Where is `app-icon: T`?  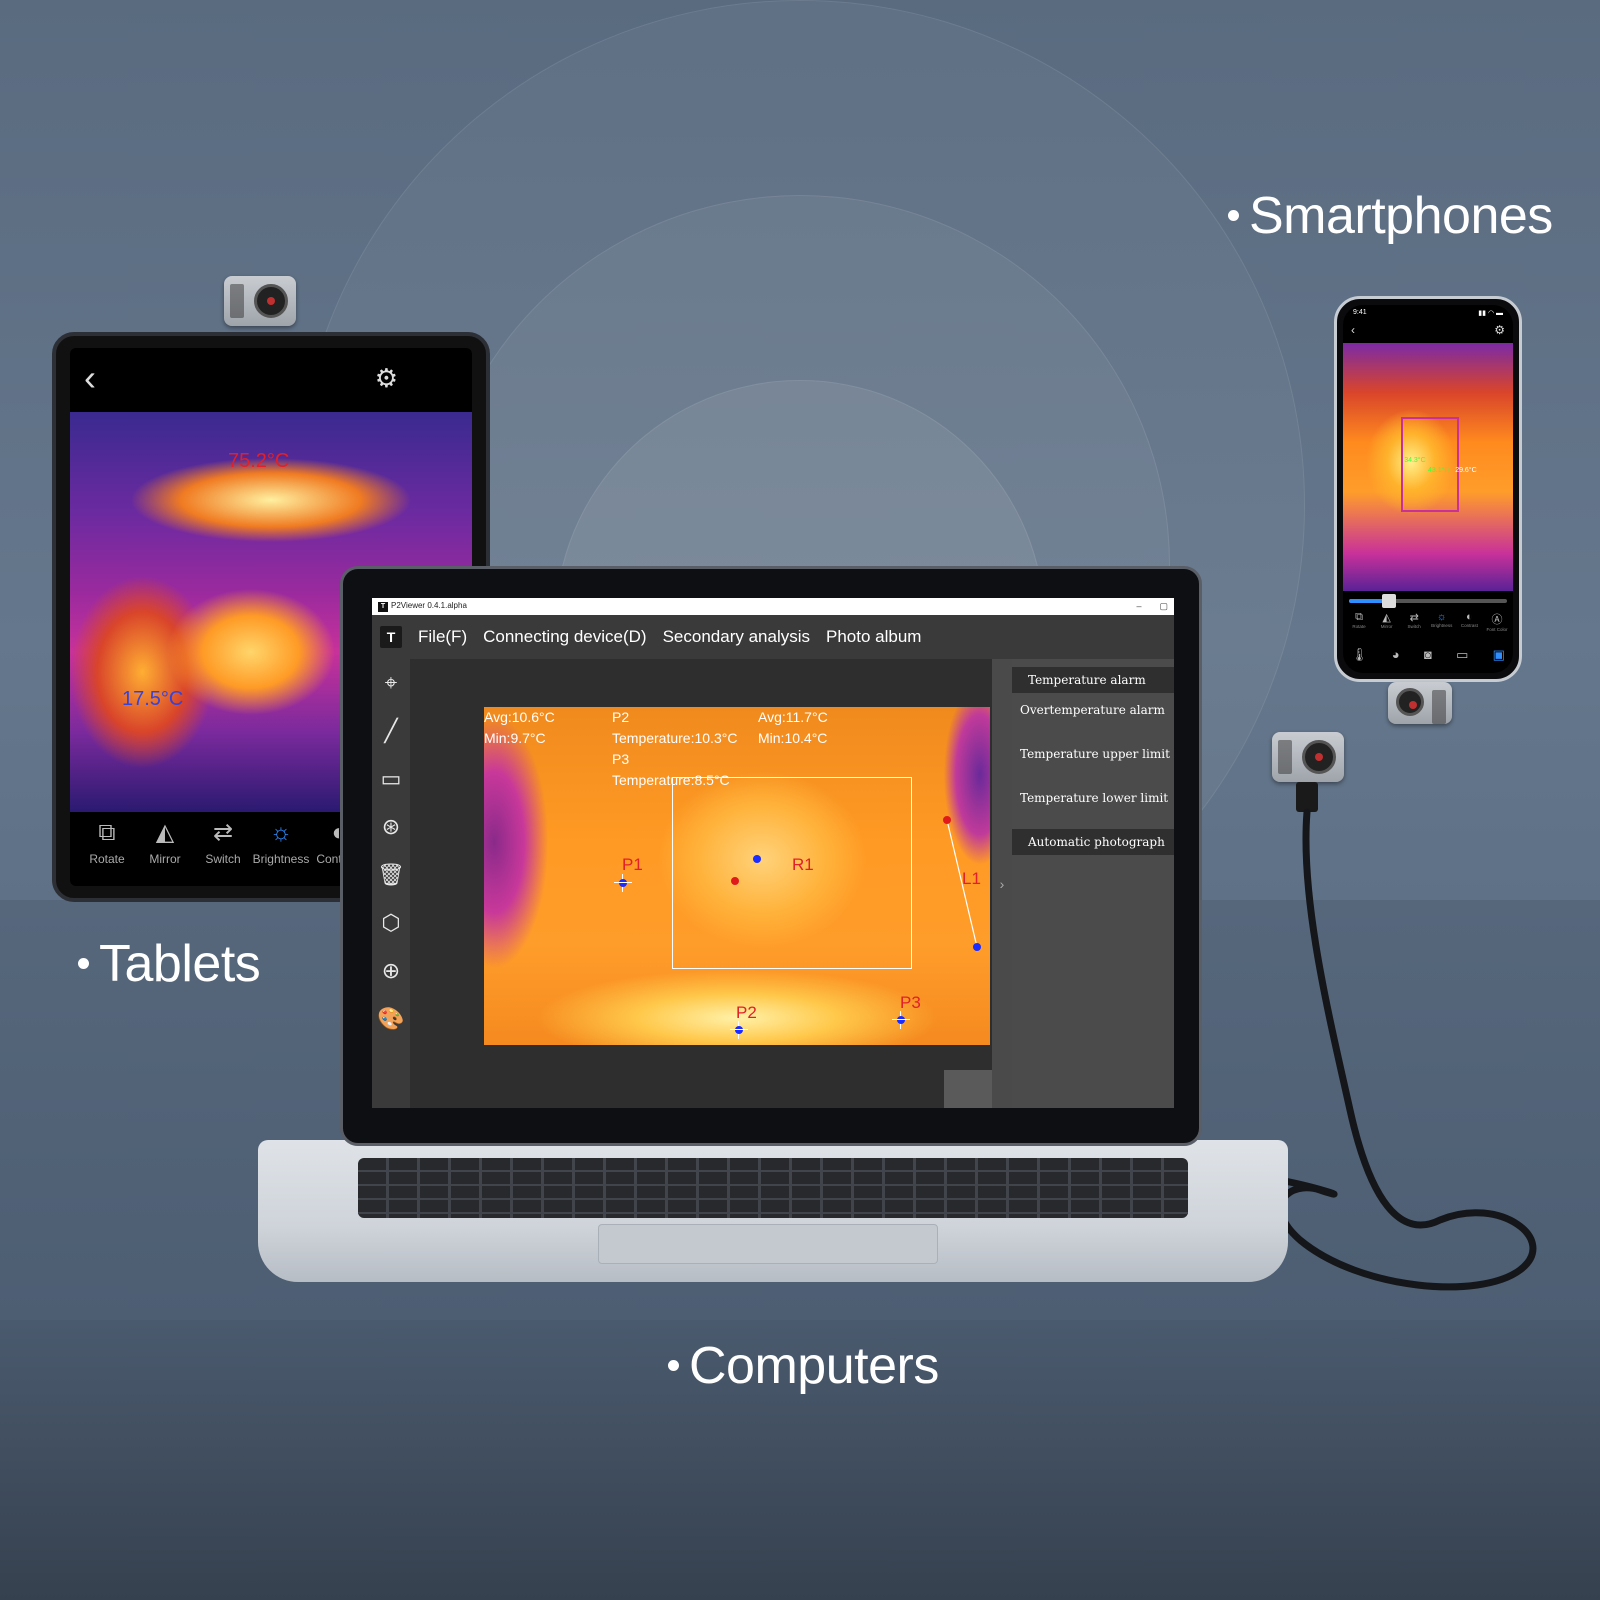 app-icon: T is located at coordinates (383, 607).